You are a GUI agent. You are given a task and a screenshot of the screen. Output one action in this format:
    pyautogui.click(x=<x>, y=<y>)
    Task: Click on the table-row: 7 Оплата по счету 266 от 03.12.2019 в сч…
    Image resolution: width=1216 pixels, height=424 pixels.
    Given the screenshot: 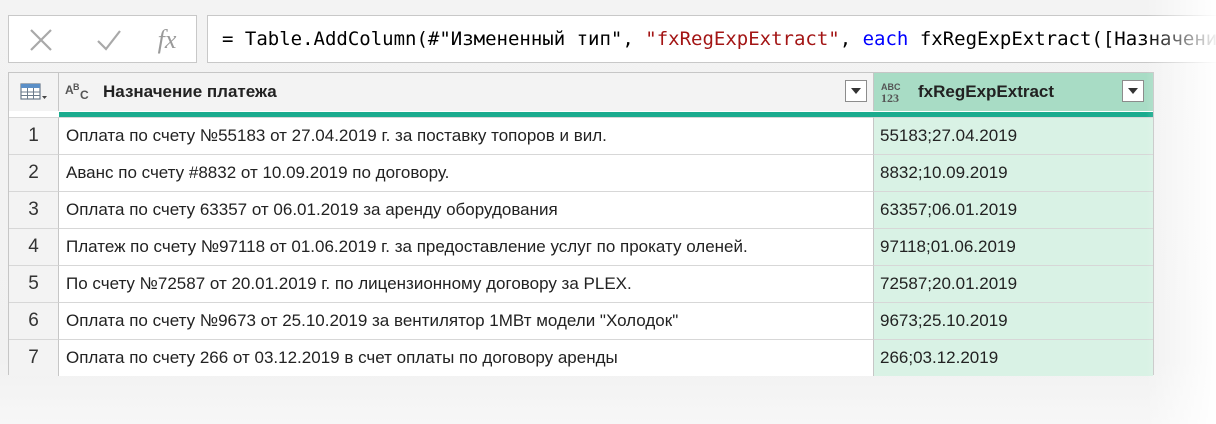 What is the action you would take?
    pyautogui.click(x=581, y=357)
    